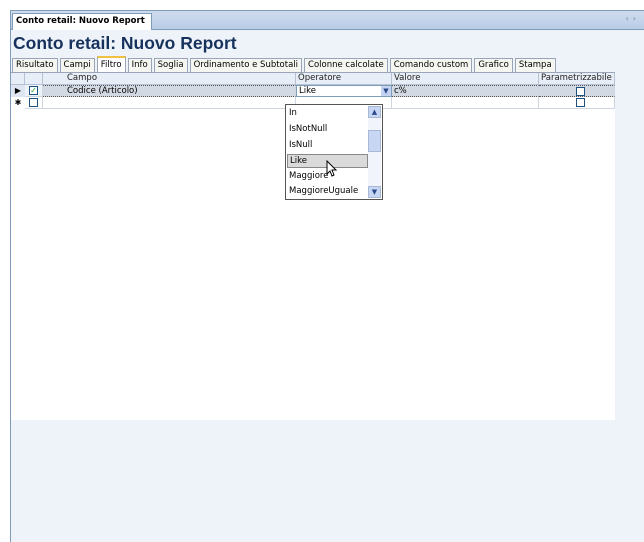  What do you see at coordinates (18, 90) in the screenshot?
I see `current-row-icon: ▶` at bounding box center [18, 90].